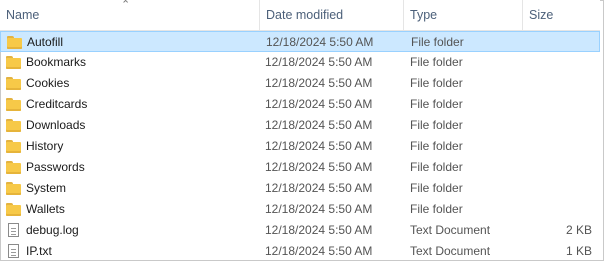 The image size is (604, 262). I want to click on column-header-size-label: Size, so click(541, 15).